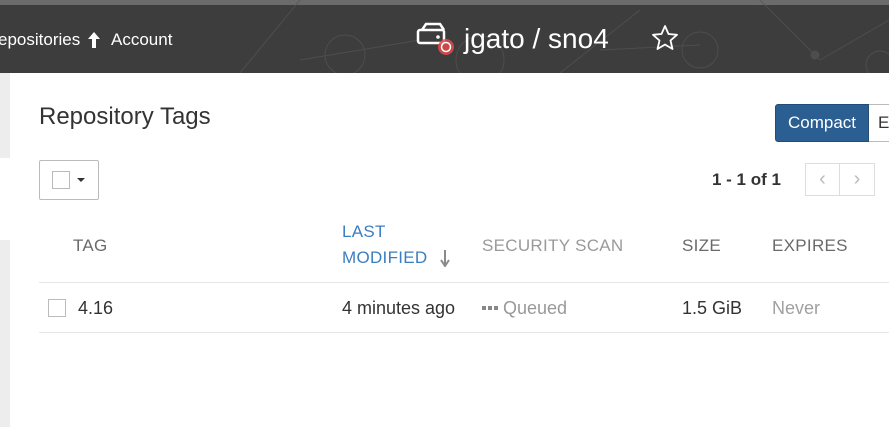 The width and height of the screenshot is (889, 427). What do you see at coordinates (746, 179) in the screenshot?
I see `pagination-summary: 1 - 1 of 1` at bounding box center [746, 179].